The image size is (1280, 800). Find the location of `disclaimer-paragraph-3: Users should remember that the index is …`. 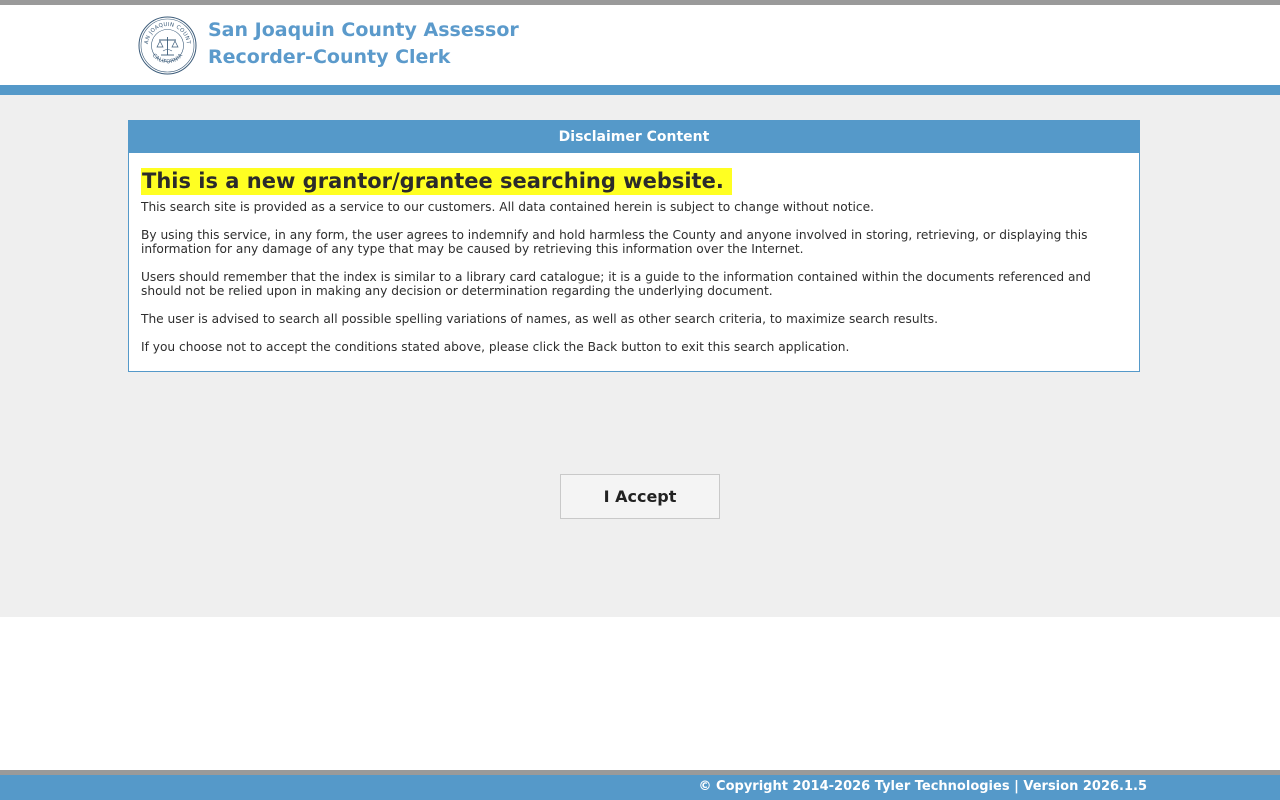

disclaimer-paragraph-3: Users should remember that the index is … is located at coordinates (616, 284).